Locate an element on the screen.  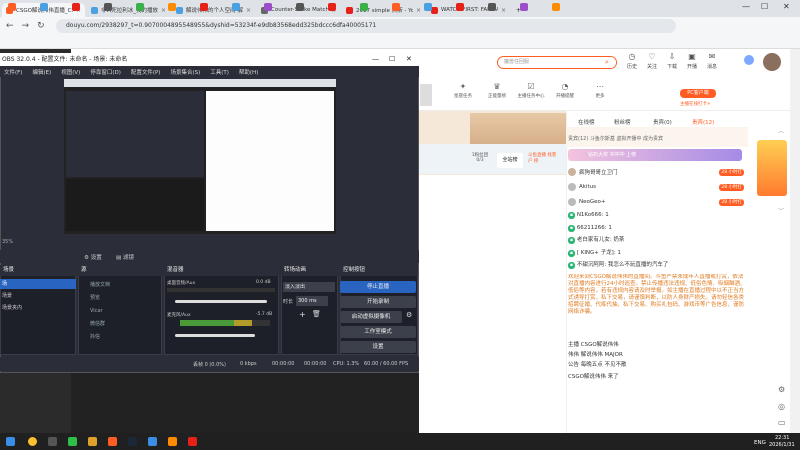
scene-item: 场景 is located at coordinates (6, 295).